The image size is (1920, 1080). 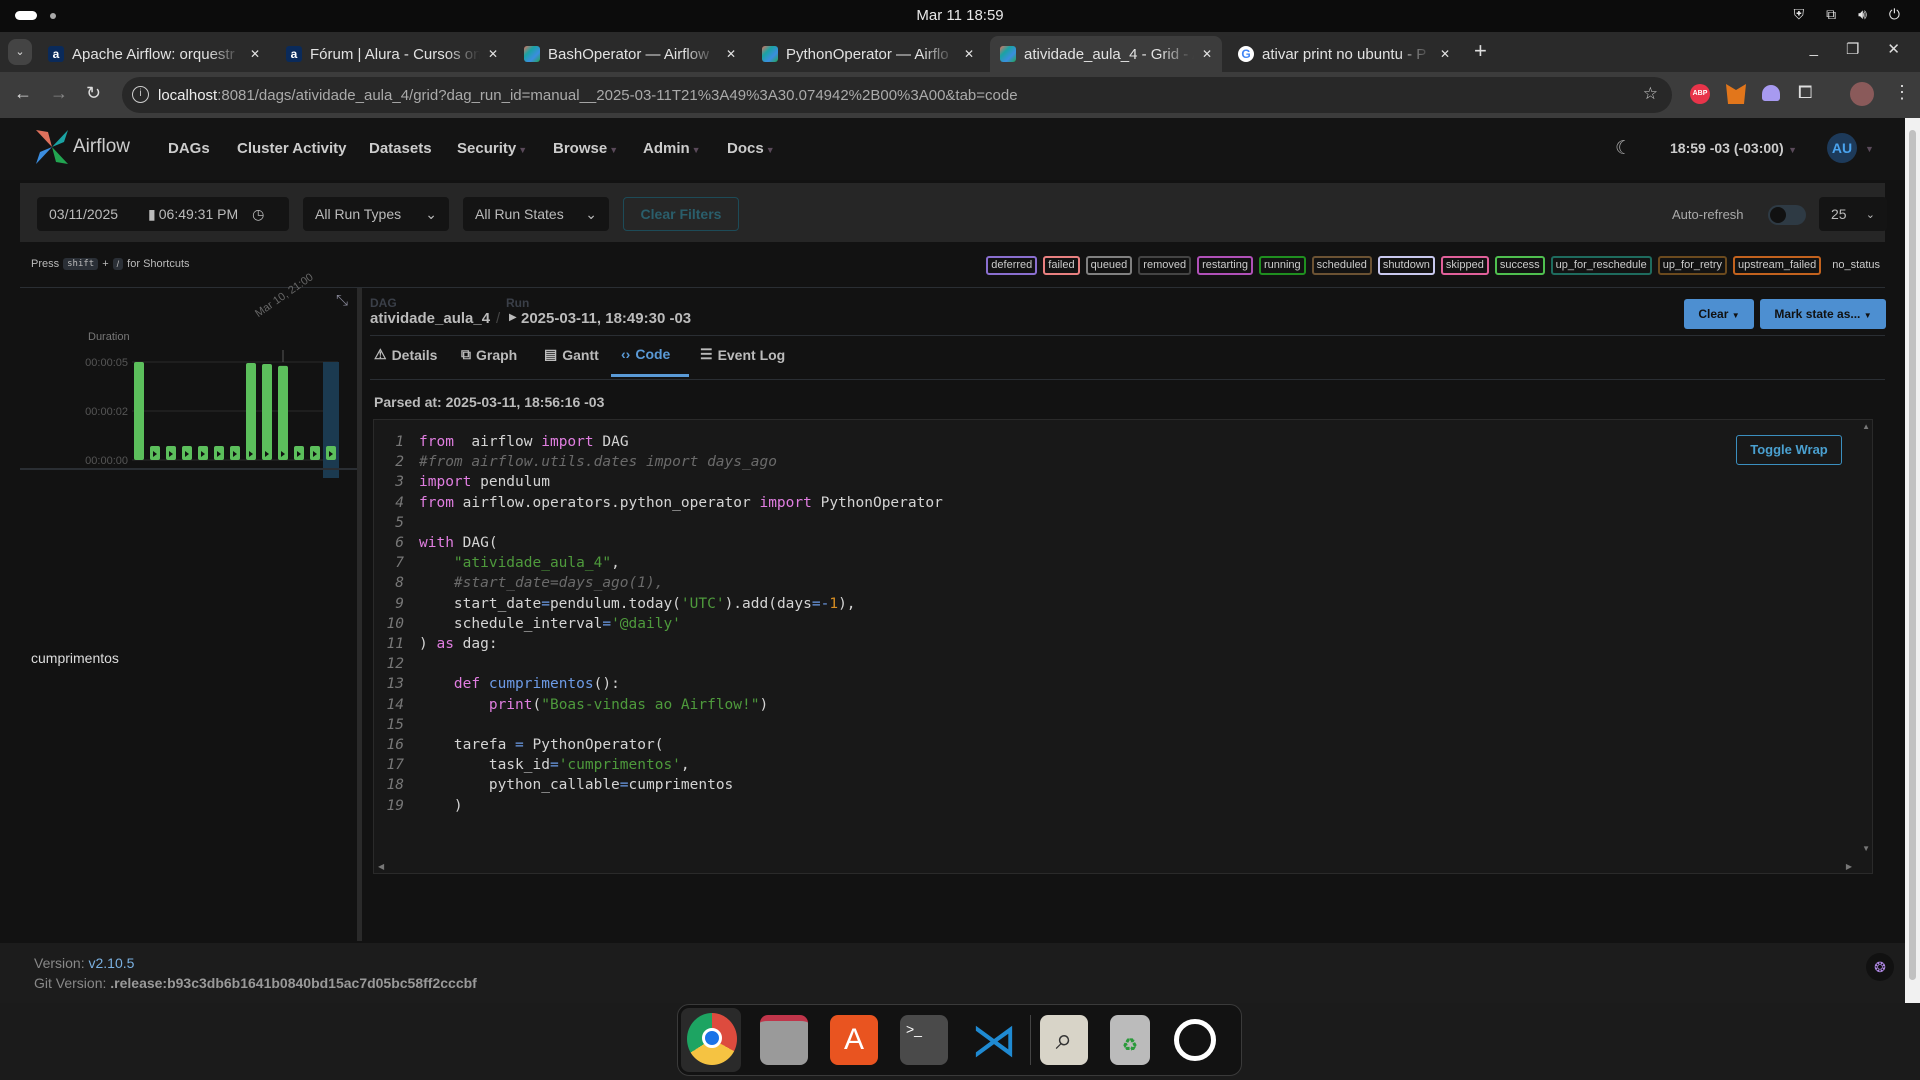 What do you see at coordinates (1869, 149) in the screenshot?
I see `chevron-down-icon: ▼` at bounding box center [1869, 149].